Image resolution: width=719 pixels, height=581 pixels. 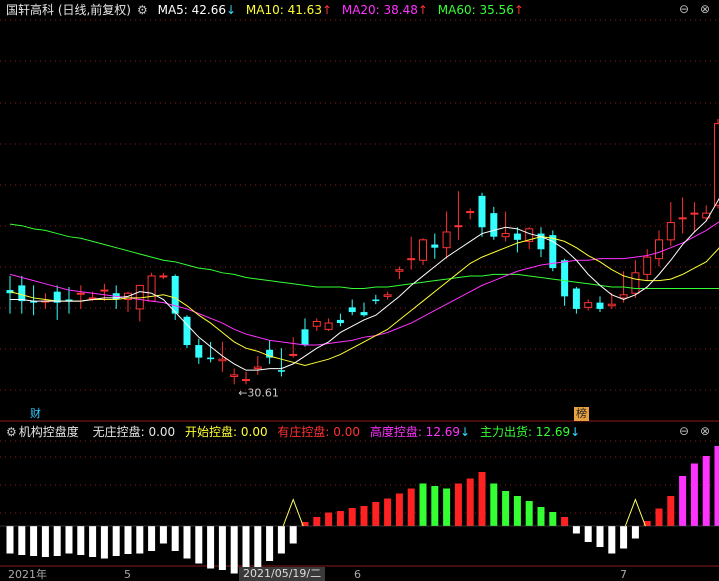 I want to click on xaxis-label: 5, so click(x=127, y=574).